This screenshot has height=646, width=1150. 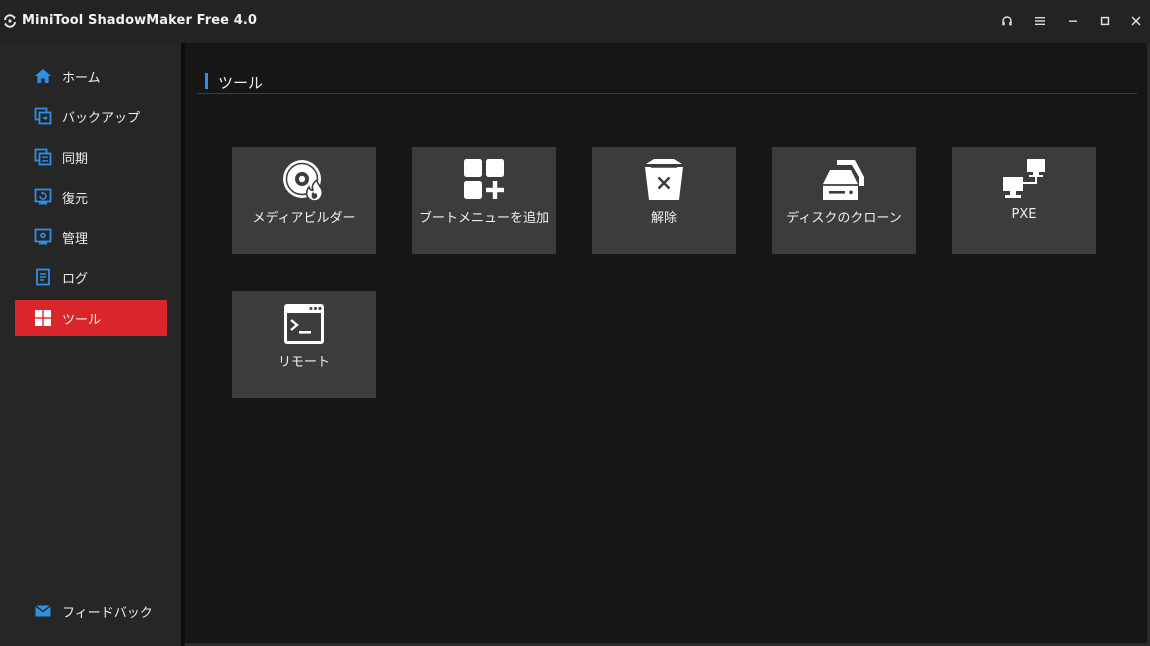 I want to click on page-title: ツール, so click(x=241, y=83).